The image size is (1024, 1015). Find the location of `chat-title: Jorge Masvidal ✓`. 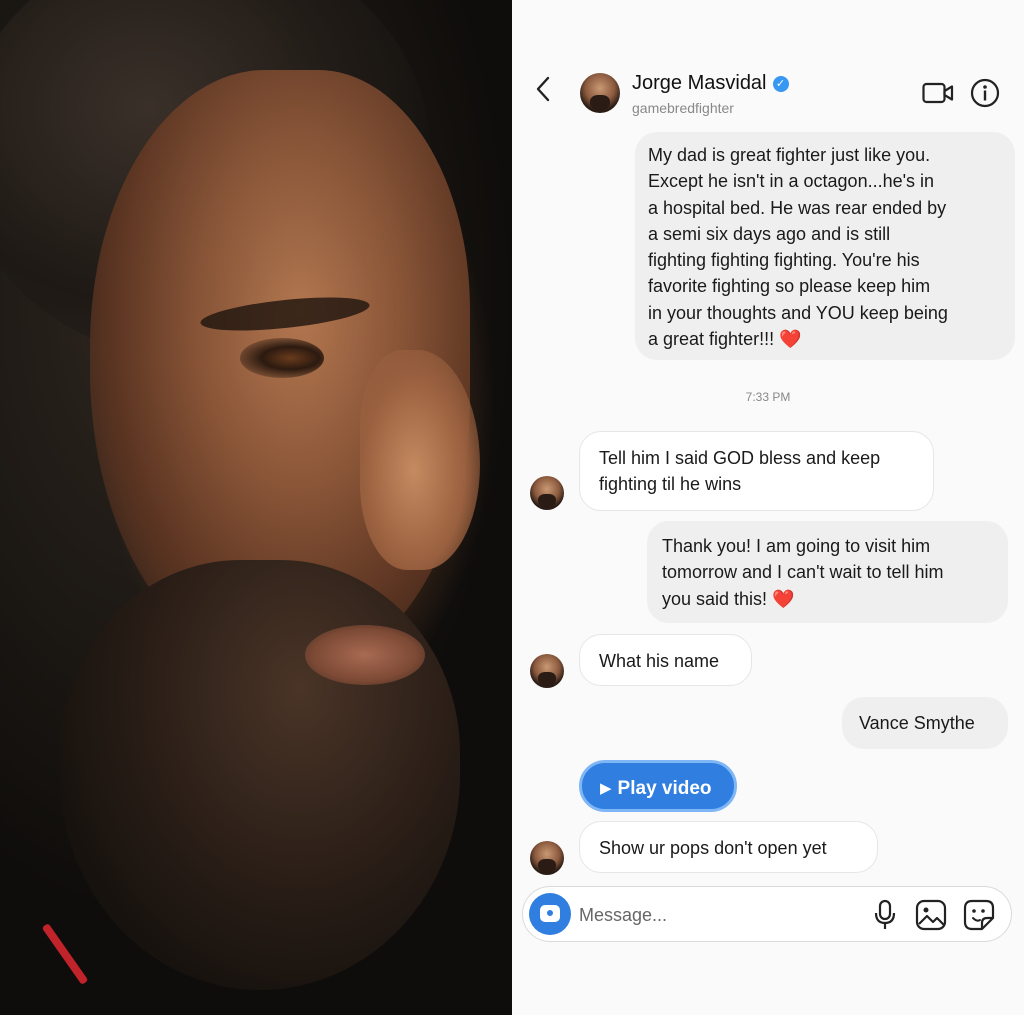

chat-title: Jorge Masvidal ✓ is located at coordinates (710, 83).